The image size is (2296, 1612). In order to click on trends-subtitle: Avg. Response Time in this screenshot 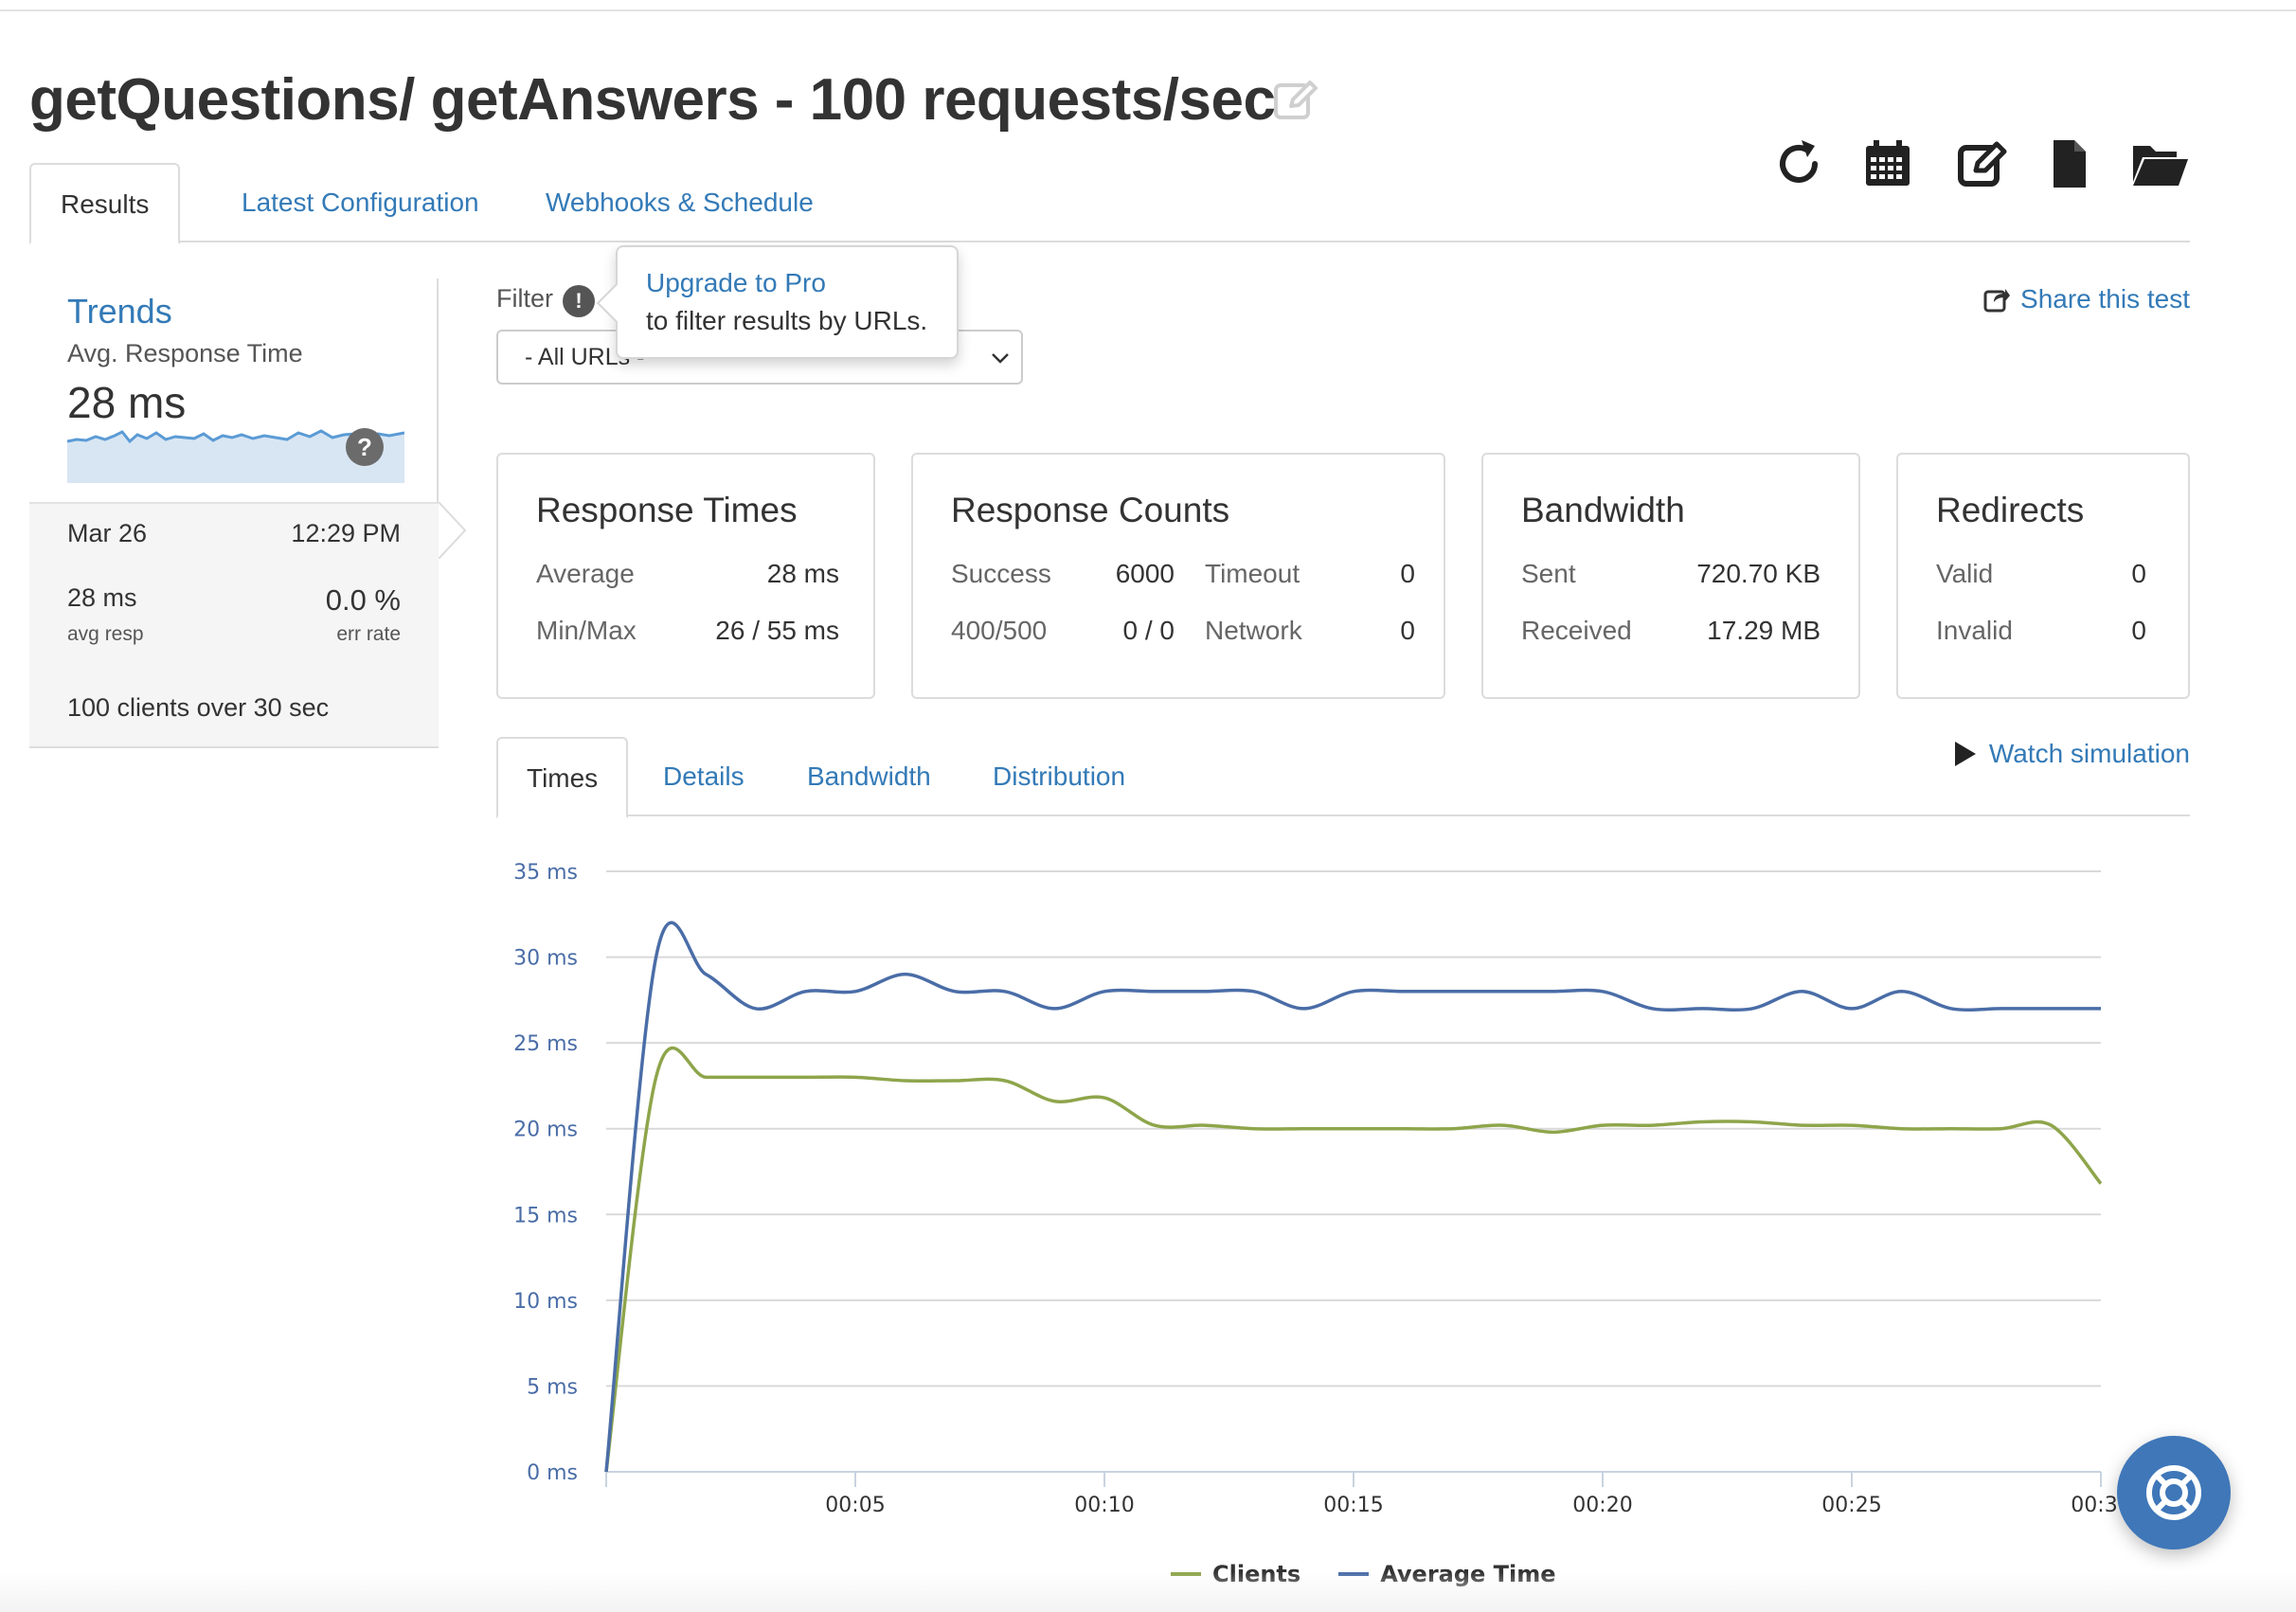, I will do `click(185, 353)`.